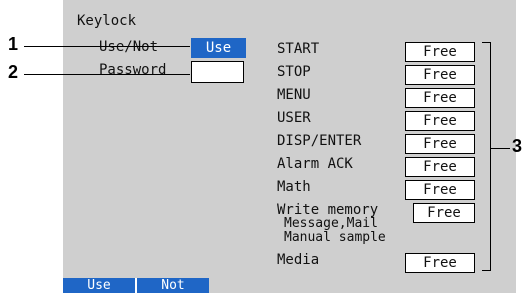 This screenshot has width=525, height=293. Describe the element at coordinates (444, 213) in the screenshot. I see `key-value-write-memory: Free` at that location.